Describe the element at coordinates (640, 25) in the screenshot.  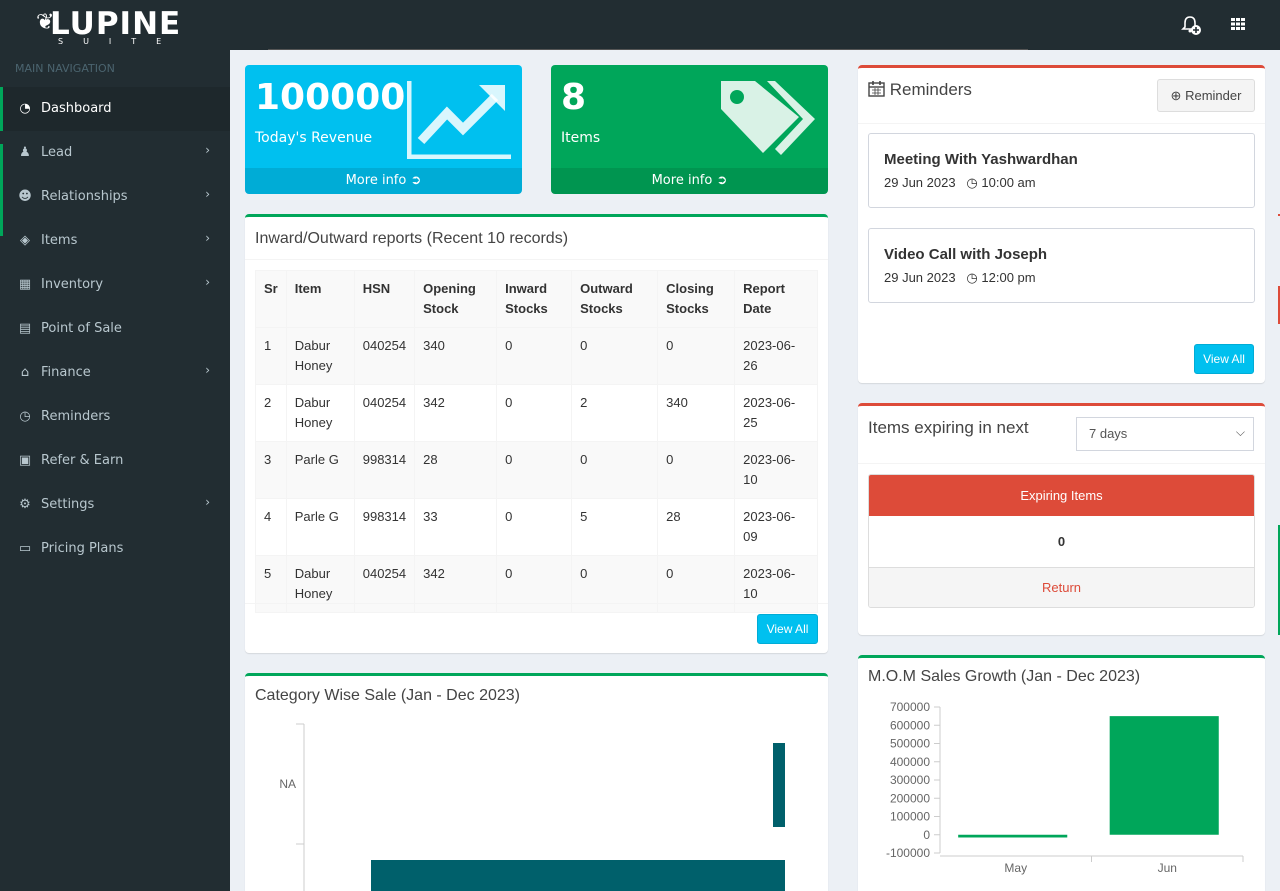
I see `top-navbar: ❦ LUPINE SUITE` at that location.